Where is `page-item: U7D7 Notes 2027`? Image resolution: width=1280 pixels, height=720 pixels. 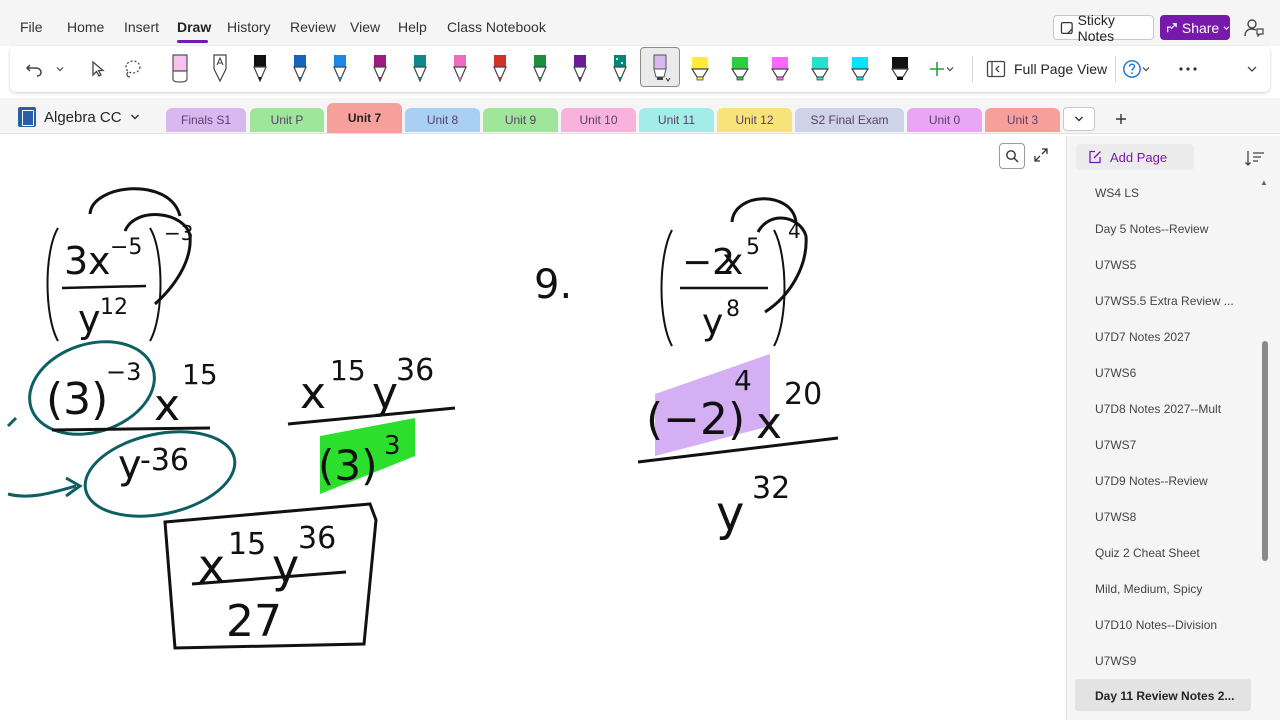 page-item: U7D7 Notes 2027 is located at coordinates (1175, 337).